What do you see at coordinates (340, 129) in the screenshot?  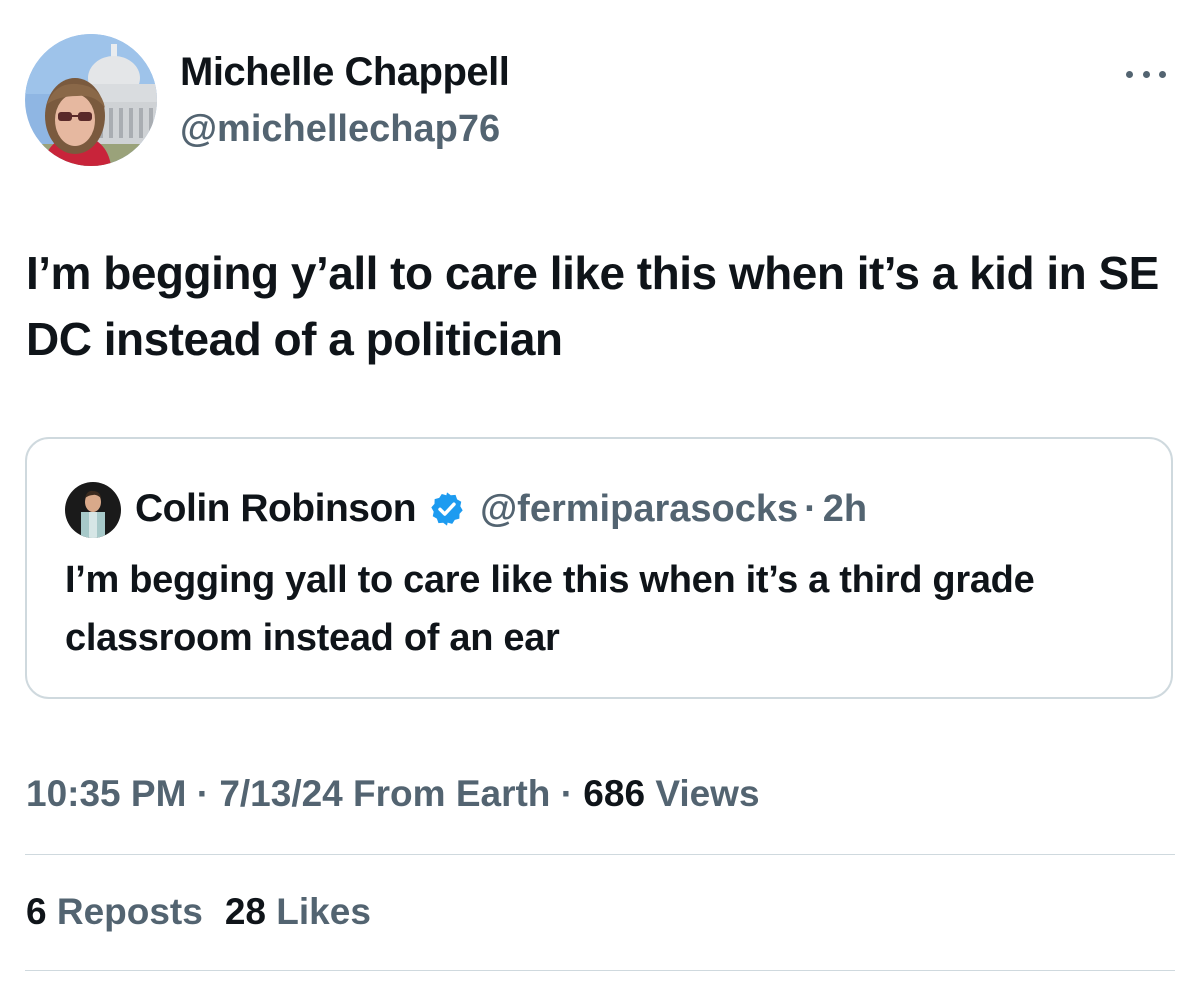 I see `author-handle: @michellechap76` at bounding box center [340, 129].